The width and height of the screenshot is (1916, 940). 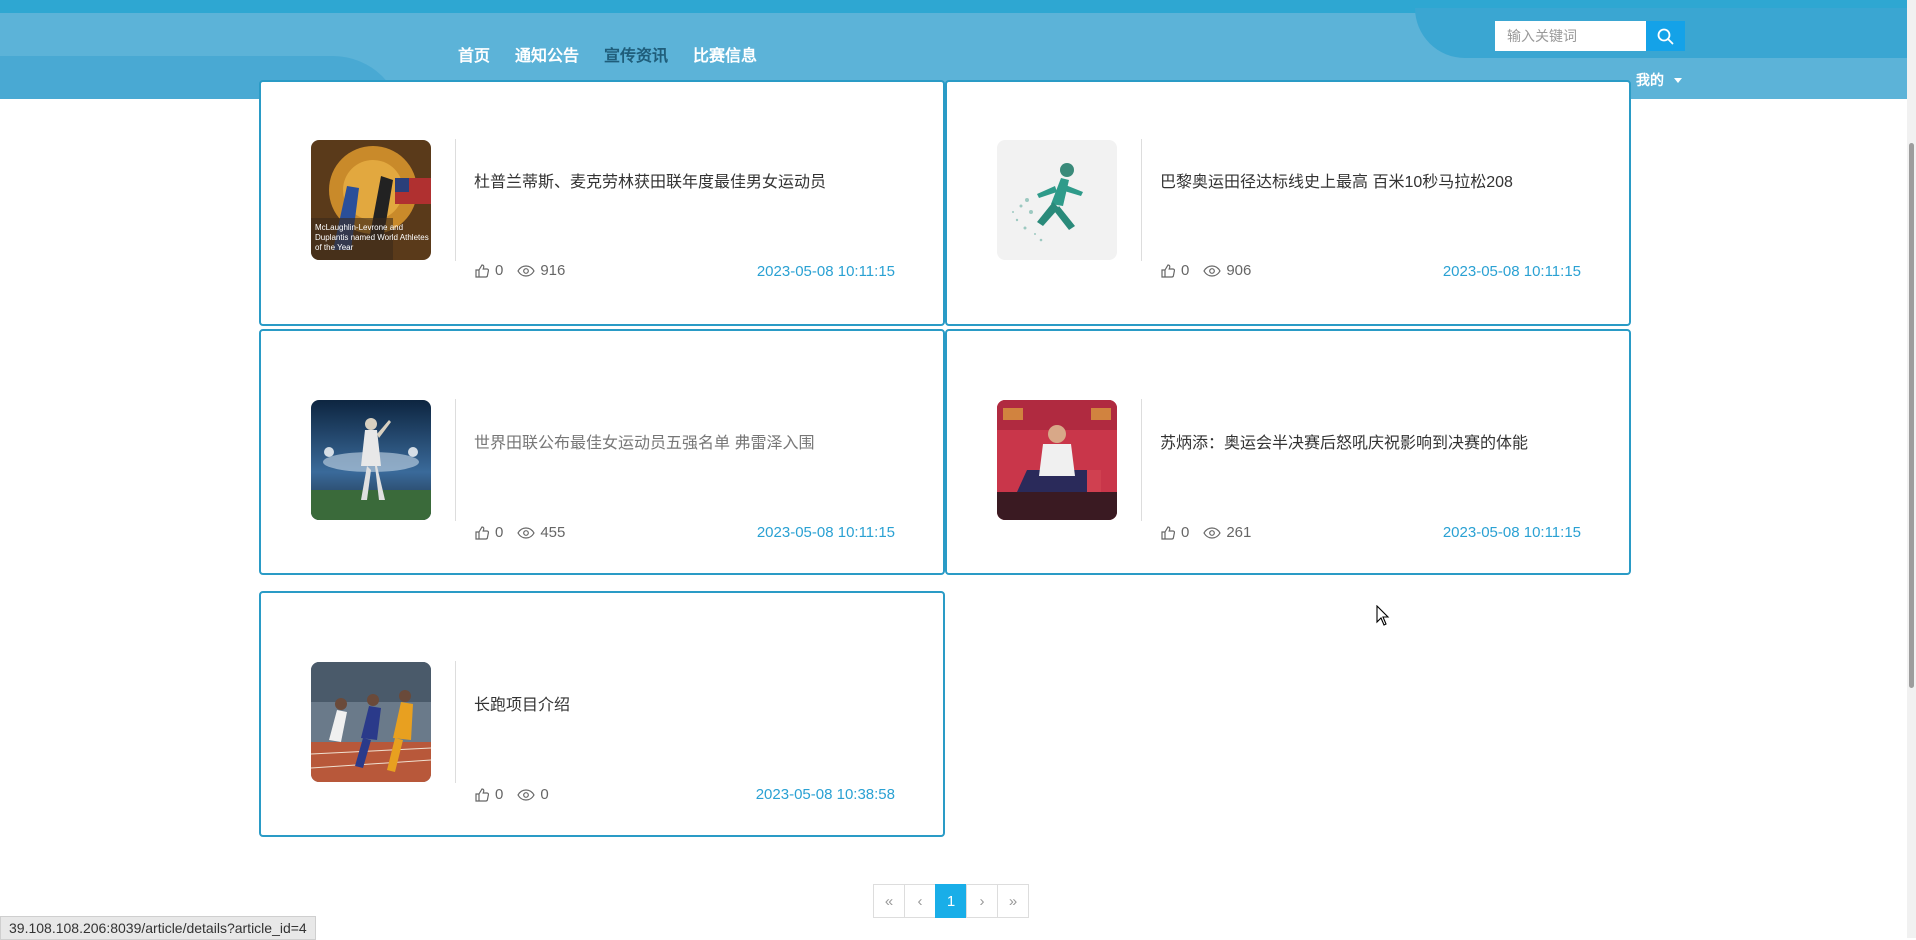 What do you see at coordinates (889, 901) in the screenshot?
I see `first-page-button: «` at bounding box center [889, 901].